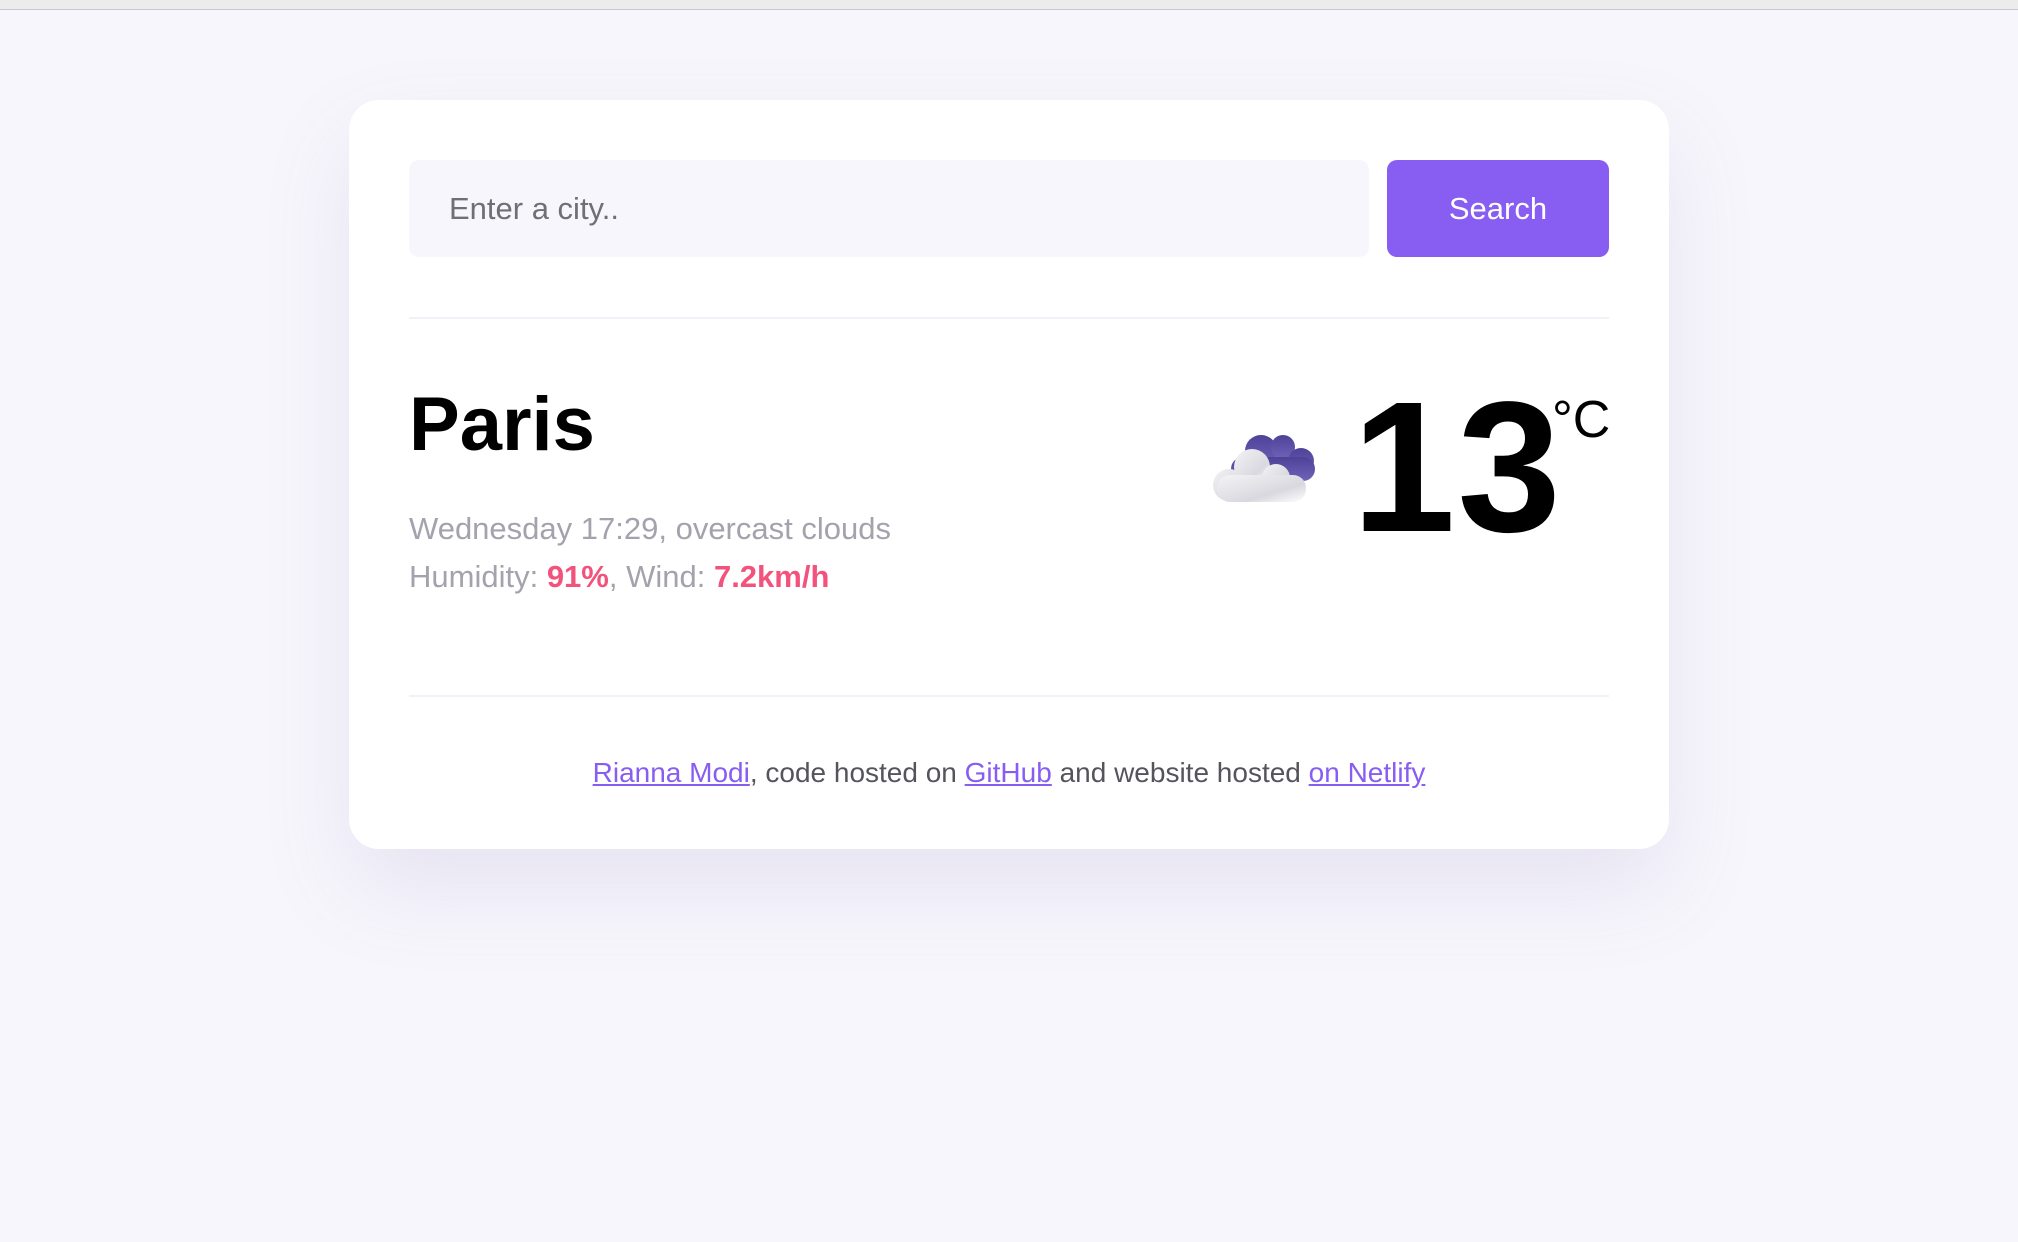 The height and width of the screenshot is (1242, 2018). What do you see at coordinates (1264, 468) in the screenshot?
I see `overcast-clouds-icon` at bounding box center [1264, 468].